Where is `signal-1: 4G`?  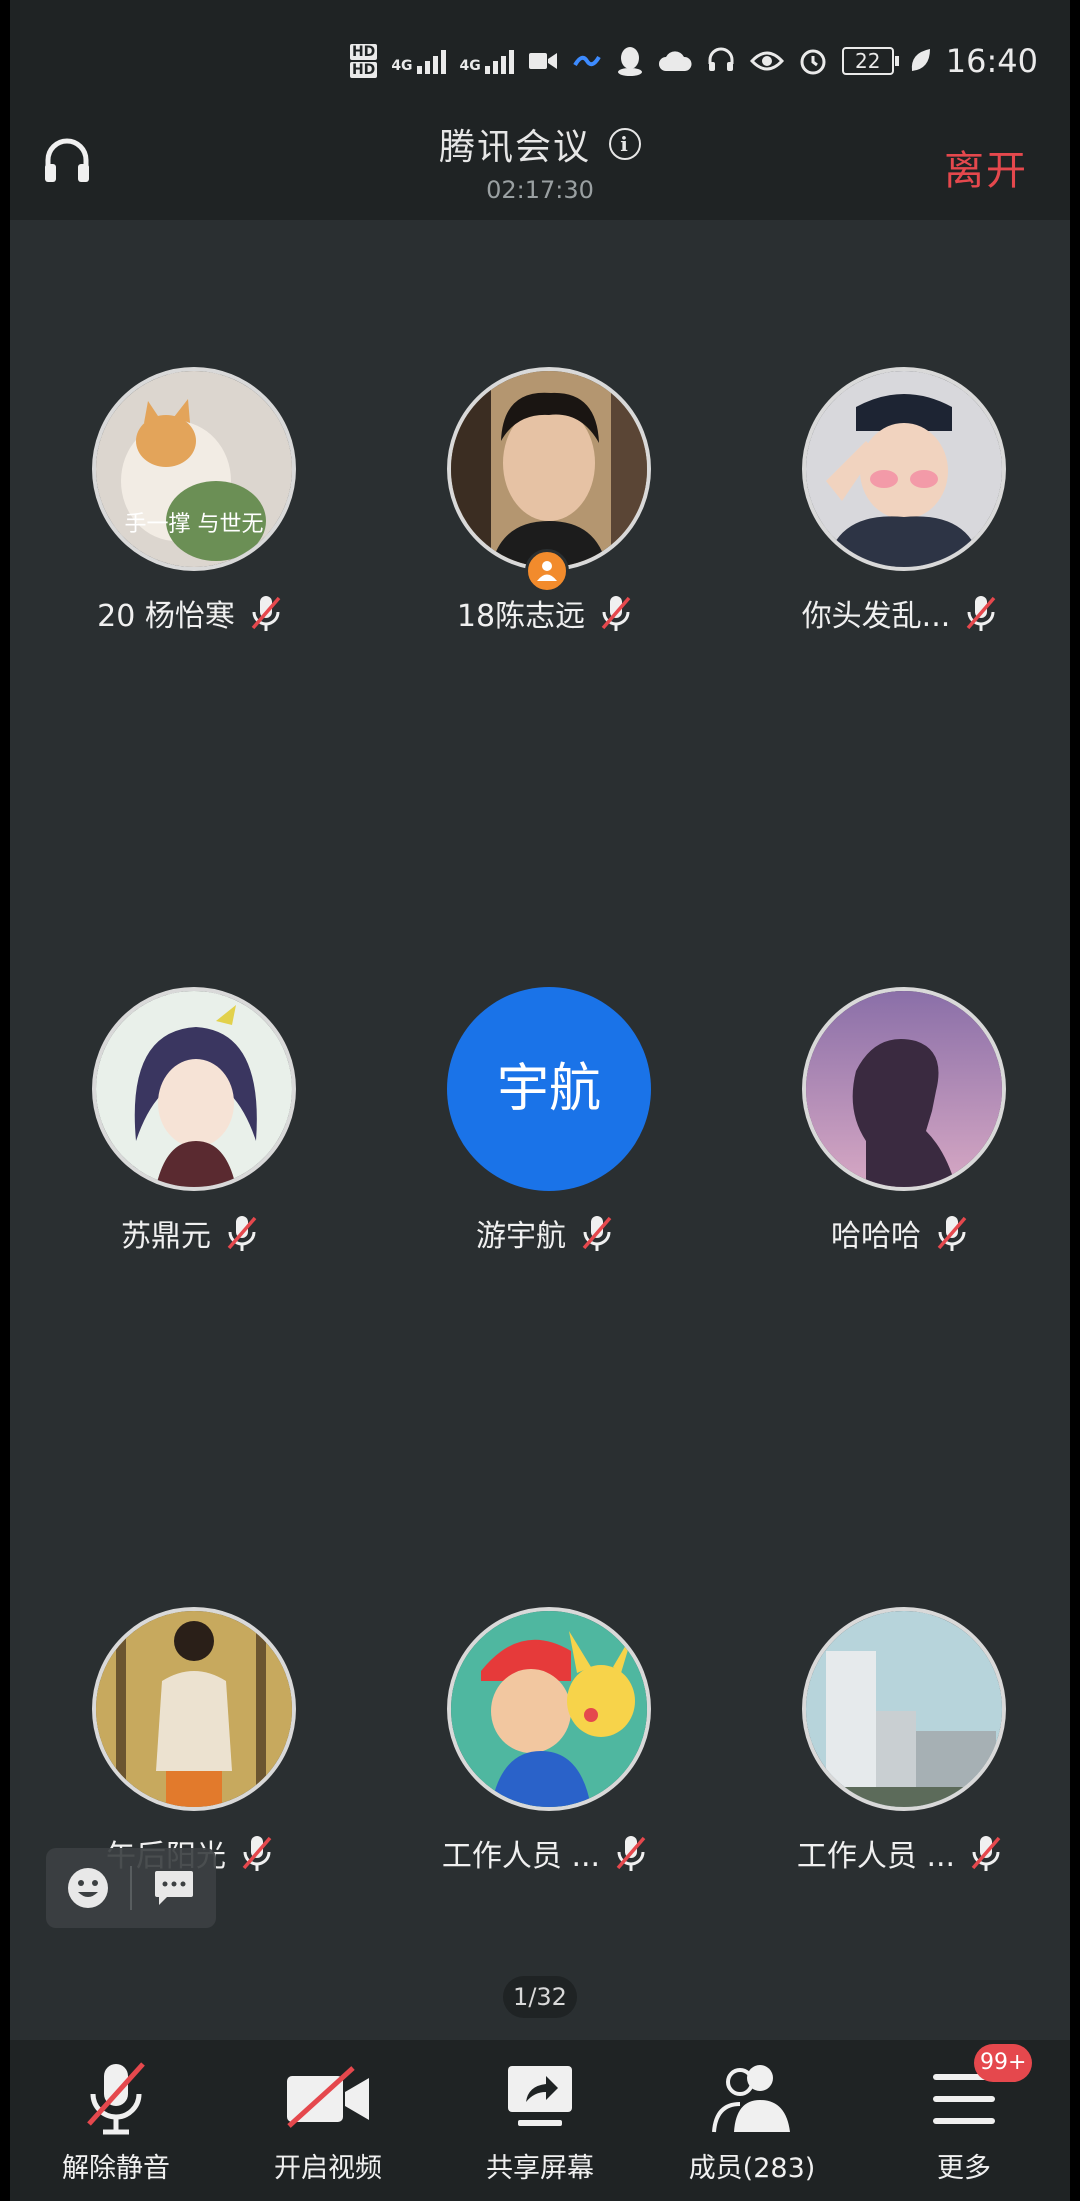 signal-1: 4G is located at coordinates (418, 61).